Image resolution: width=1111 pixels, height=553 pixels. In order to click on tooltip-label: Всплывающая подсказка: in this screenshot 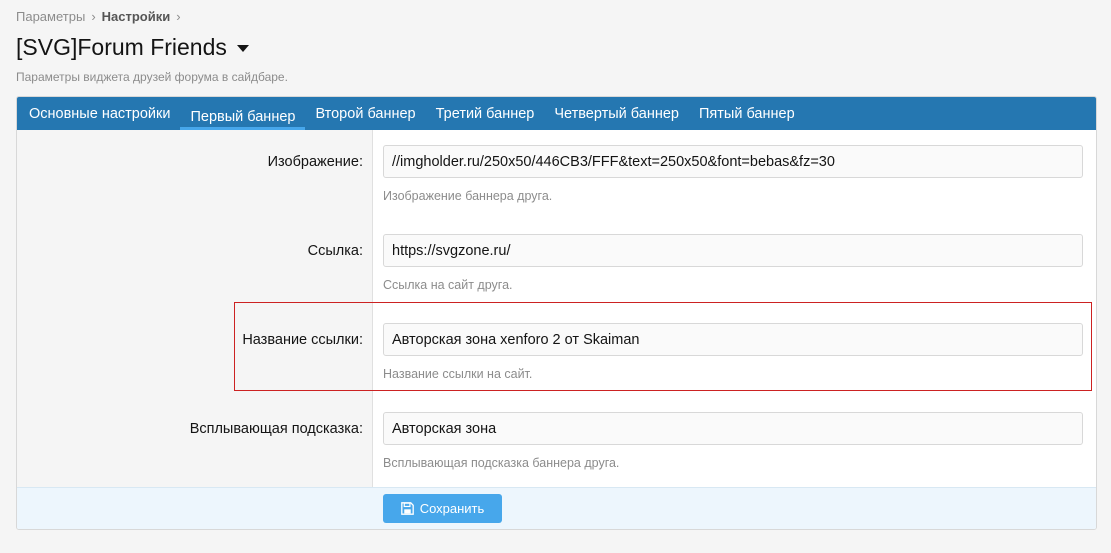, I will do `click(276, 429)`.